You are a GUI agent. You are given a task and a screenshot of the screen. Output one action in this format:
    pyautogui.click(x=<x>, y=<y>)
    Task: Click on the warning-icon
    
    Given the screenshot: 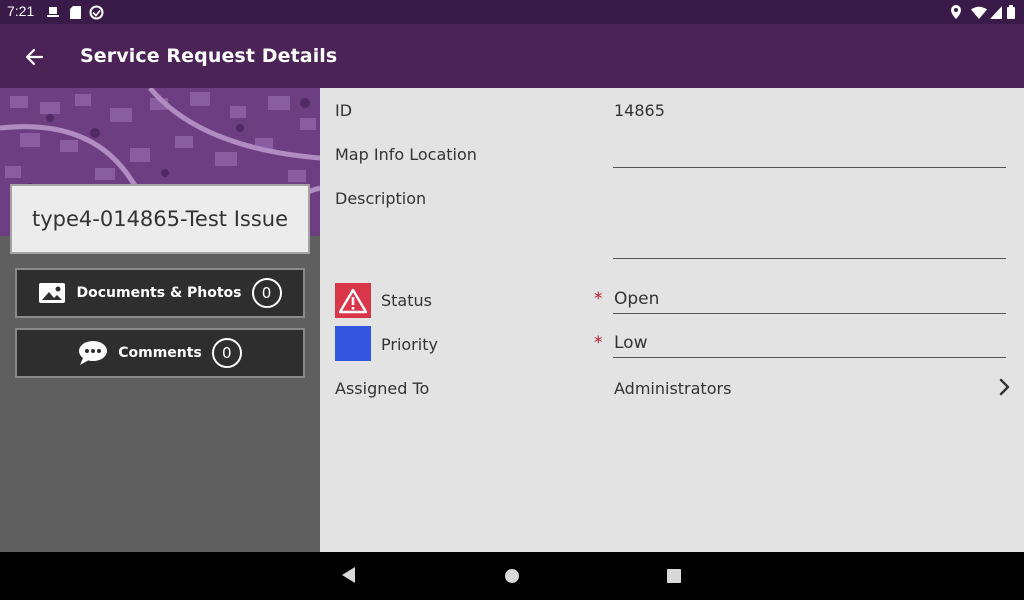 What is the action you would take?
    pyautogui.click(x=353, y=300)
    